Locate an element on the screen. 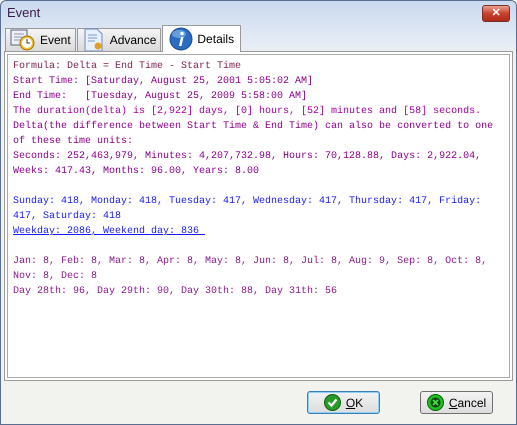 This screenshot has width=517, height=425. summary-link: Weekday: 2086, Weekend day: 836 is located at coordinates (258, 231).